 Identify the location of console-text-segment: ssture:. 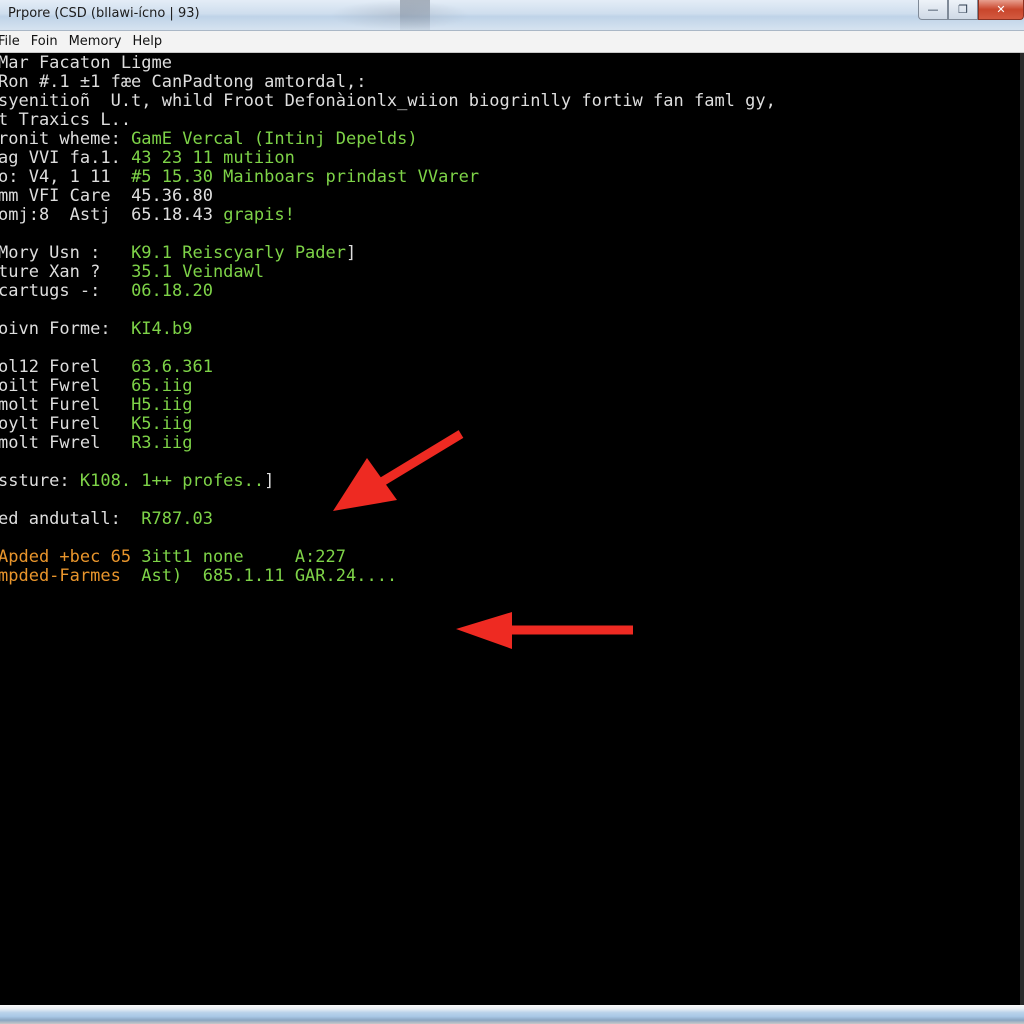
(40, 481).